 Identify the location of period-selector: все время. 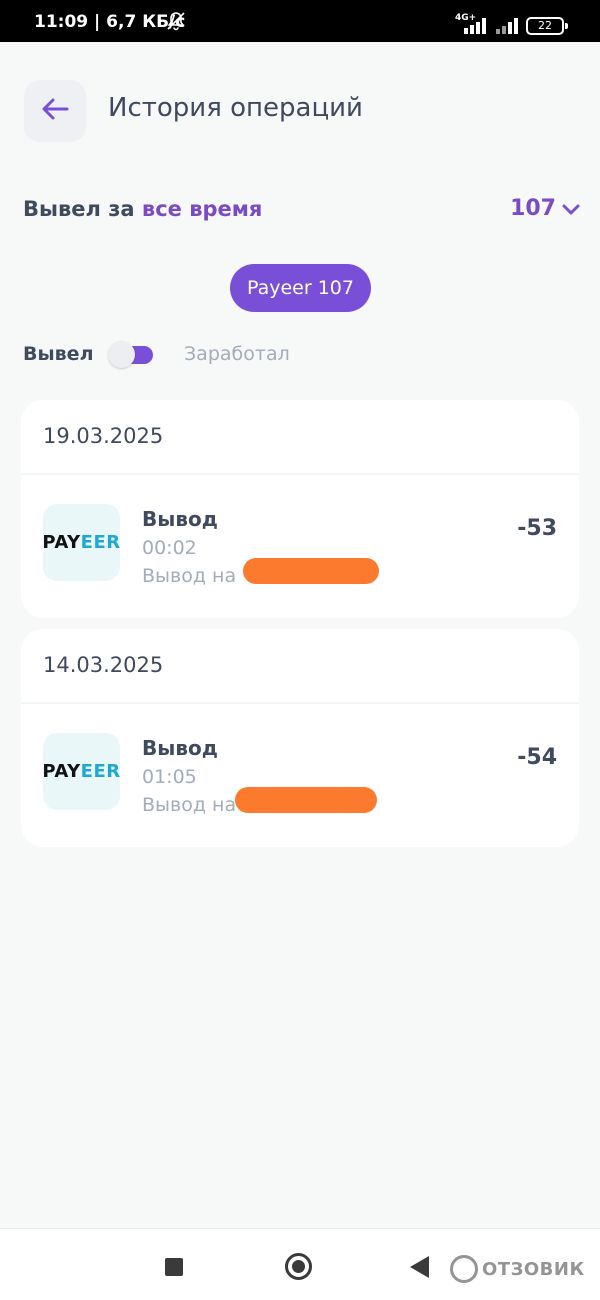
(202, 209).